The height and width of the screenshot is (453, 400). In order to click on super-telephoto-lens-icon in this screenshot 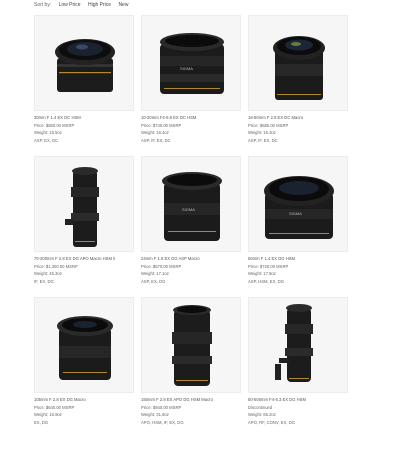, I will do `click(294, 343)`.